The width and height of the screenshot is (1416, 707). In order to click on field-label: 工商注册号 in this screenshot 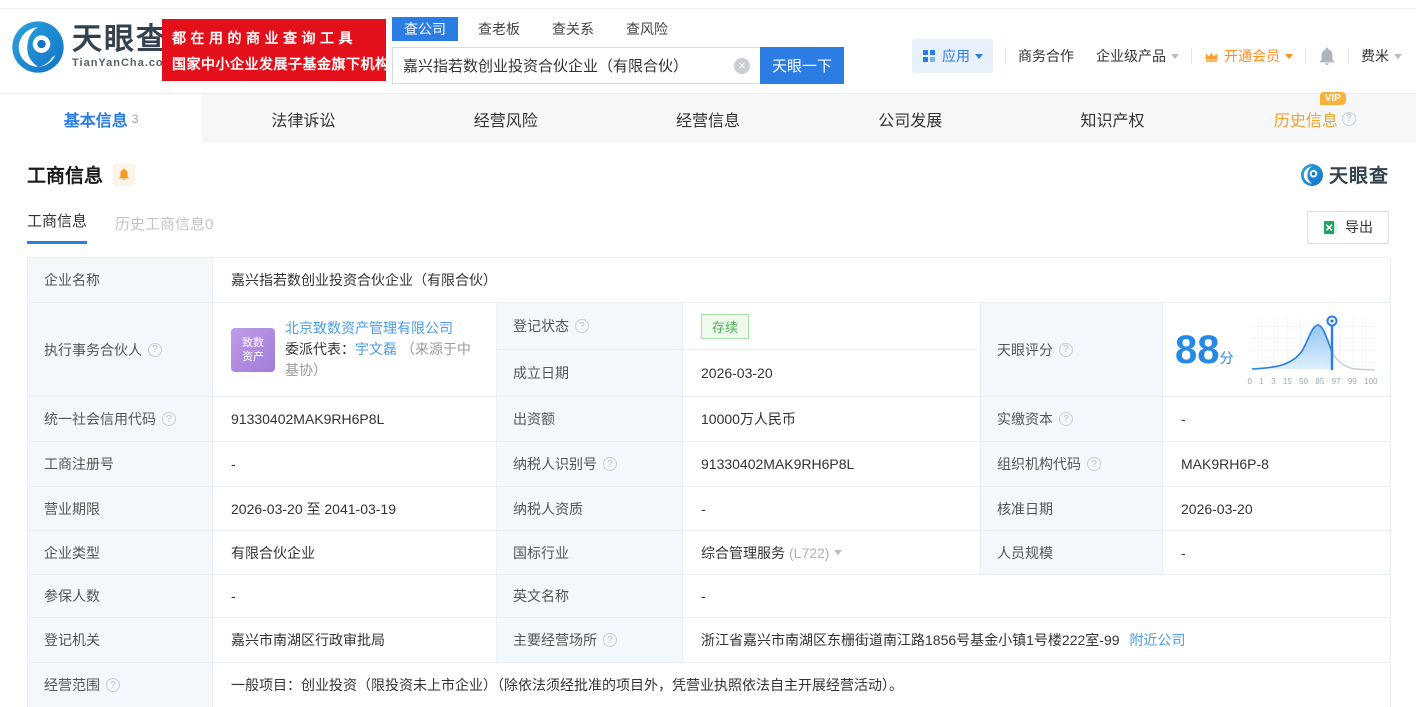, I will do `click(120, 464)`.